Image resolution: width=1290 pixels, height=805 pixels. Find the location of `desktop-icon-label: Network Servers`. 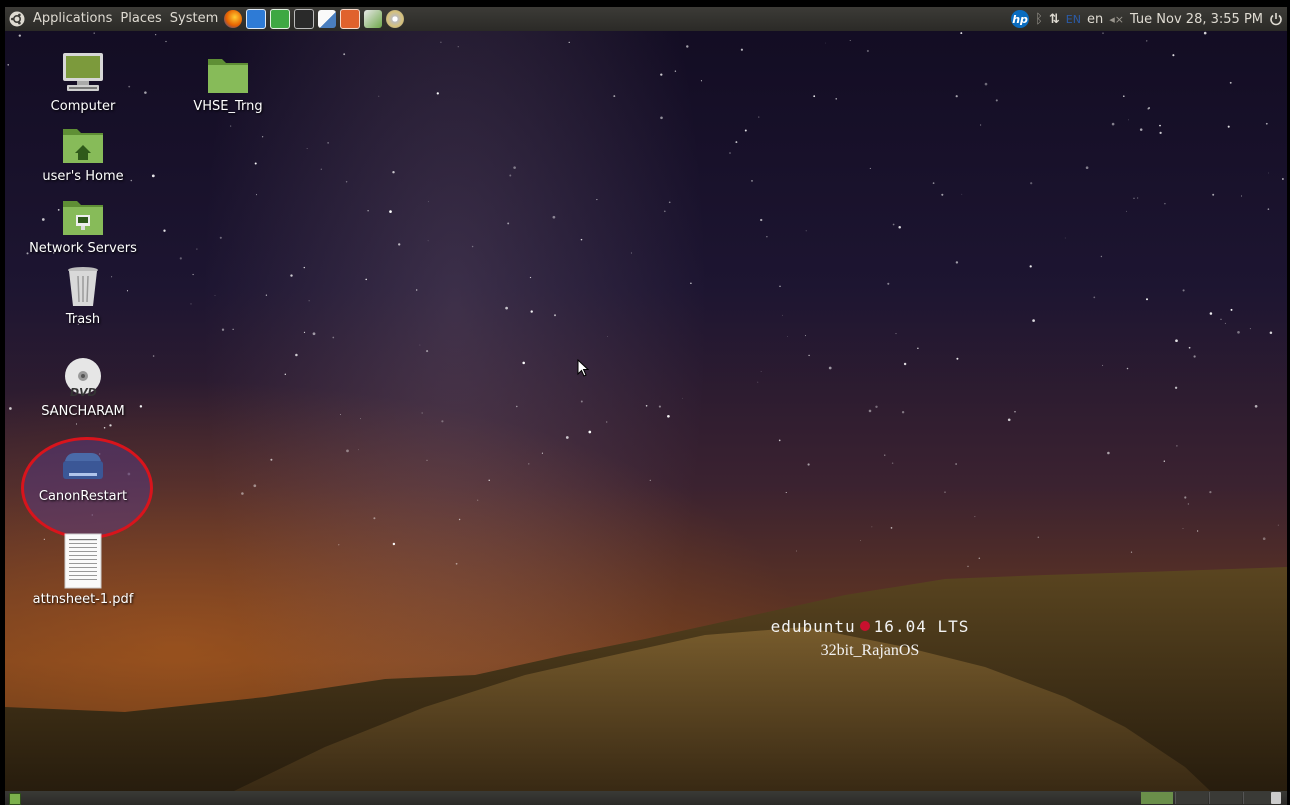

desktop-icon-label: Network Servers is located at coordinates (83, 248).